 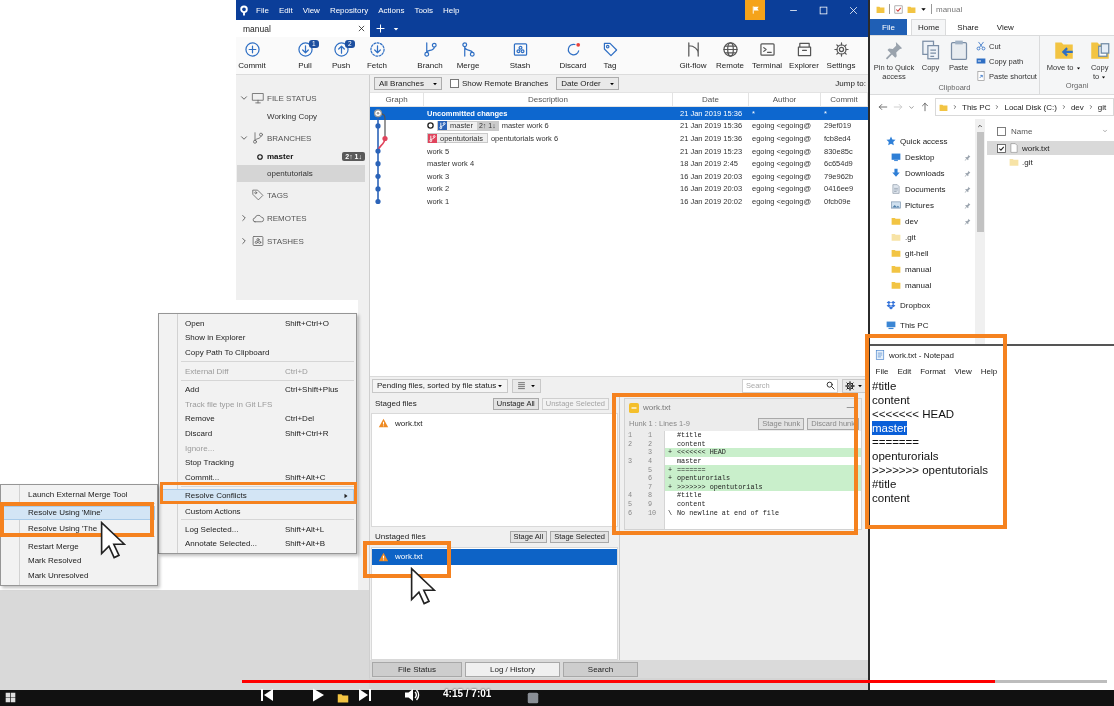 What do you see at coordinates (929, 27) in the screenshot?
I see `ribbon-tab: Home` at bounding box center [929, 27].